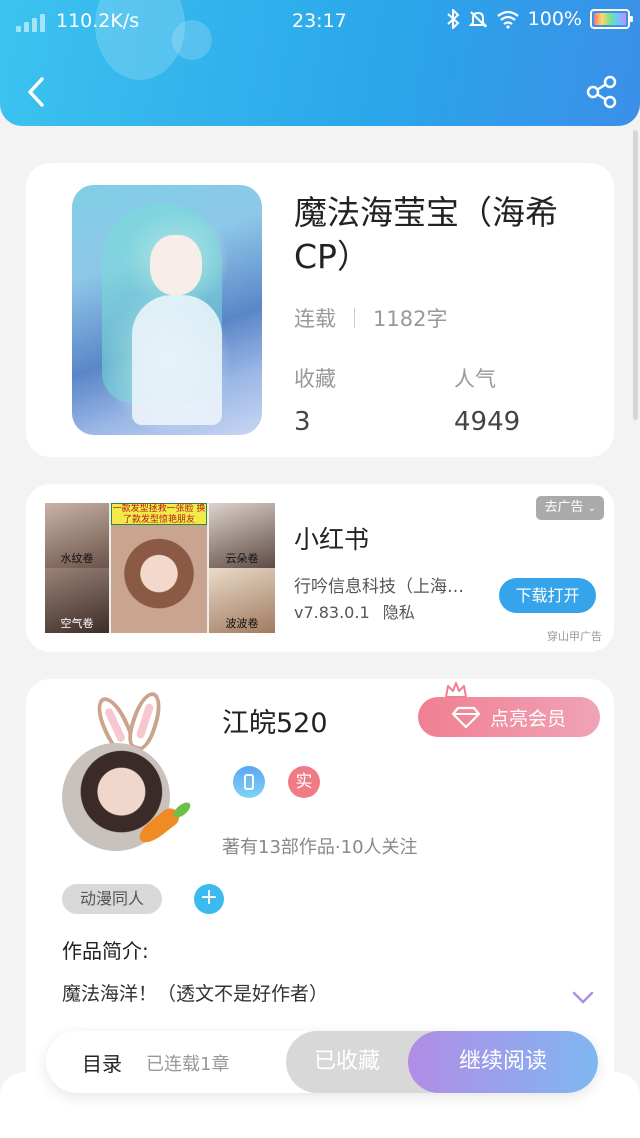 Image resolution: width=640 pixels, height=1138 pixels. I want to click on status-bar: 110.2K/s 23:17 100%, so click(320, 22).